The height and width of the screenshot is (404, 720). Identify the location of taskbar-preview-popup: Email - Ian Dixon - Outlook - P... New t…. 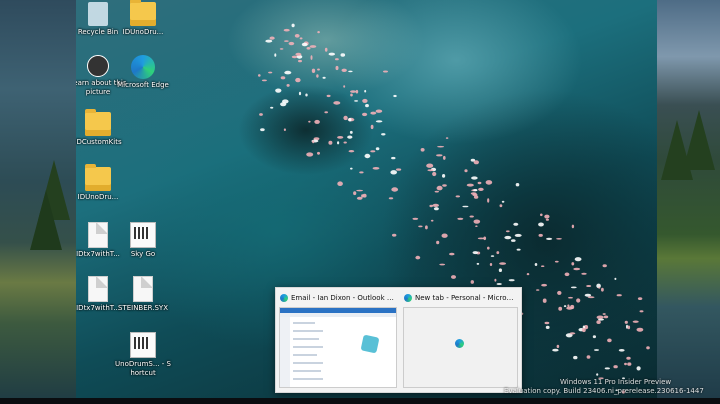
(398, 340).